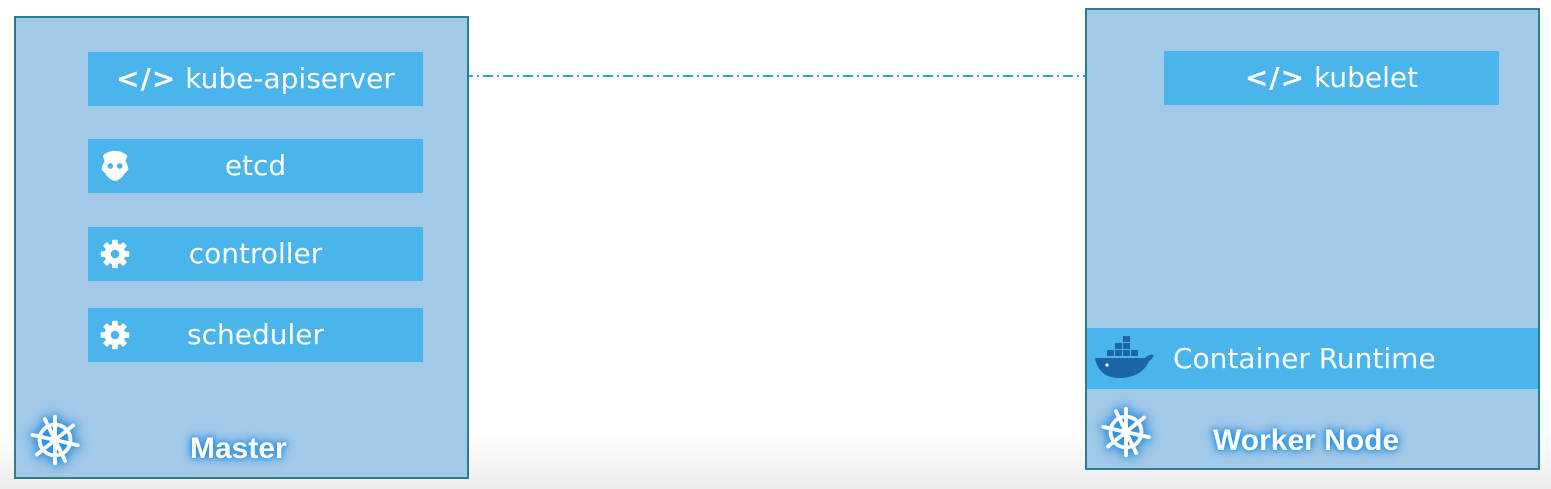 The height and width of the screenshot is (489, 1551). Describe the element at coordinates (290, 78) in the screenshot. I see `kube-apiserver-label: kube-apiserver` at that location.